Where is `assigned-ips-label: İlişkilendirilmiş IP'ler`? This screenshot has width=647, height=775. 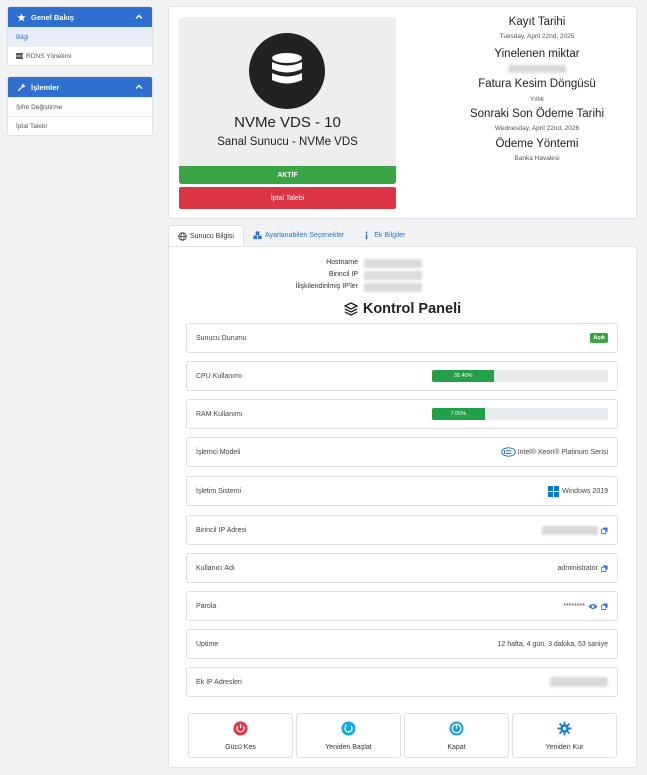
assigned-ips-label: İlişkilendirilmiş IP'ler is located at coordinates (326, 286).